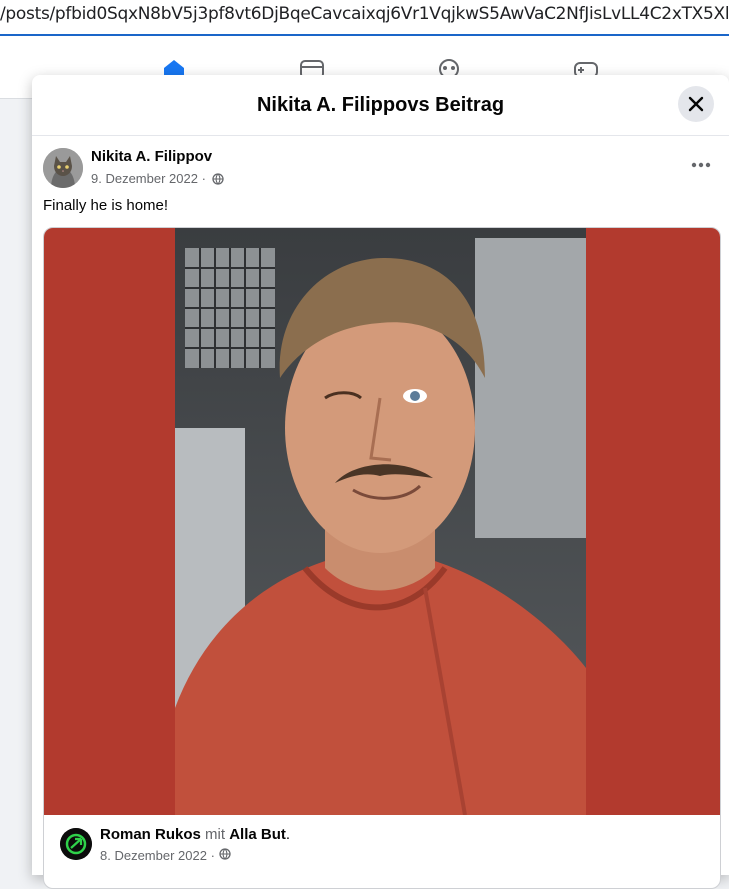 Image resolution: width=729 pixels, height=889 pixels. I want to click on post-text: Finally he is home!, so click(106, 205).